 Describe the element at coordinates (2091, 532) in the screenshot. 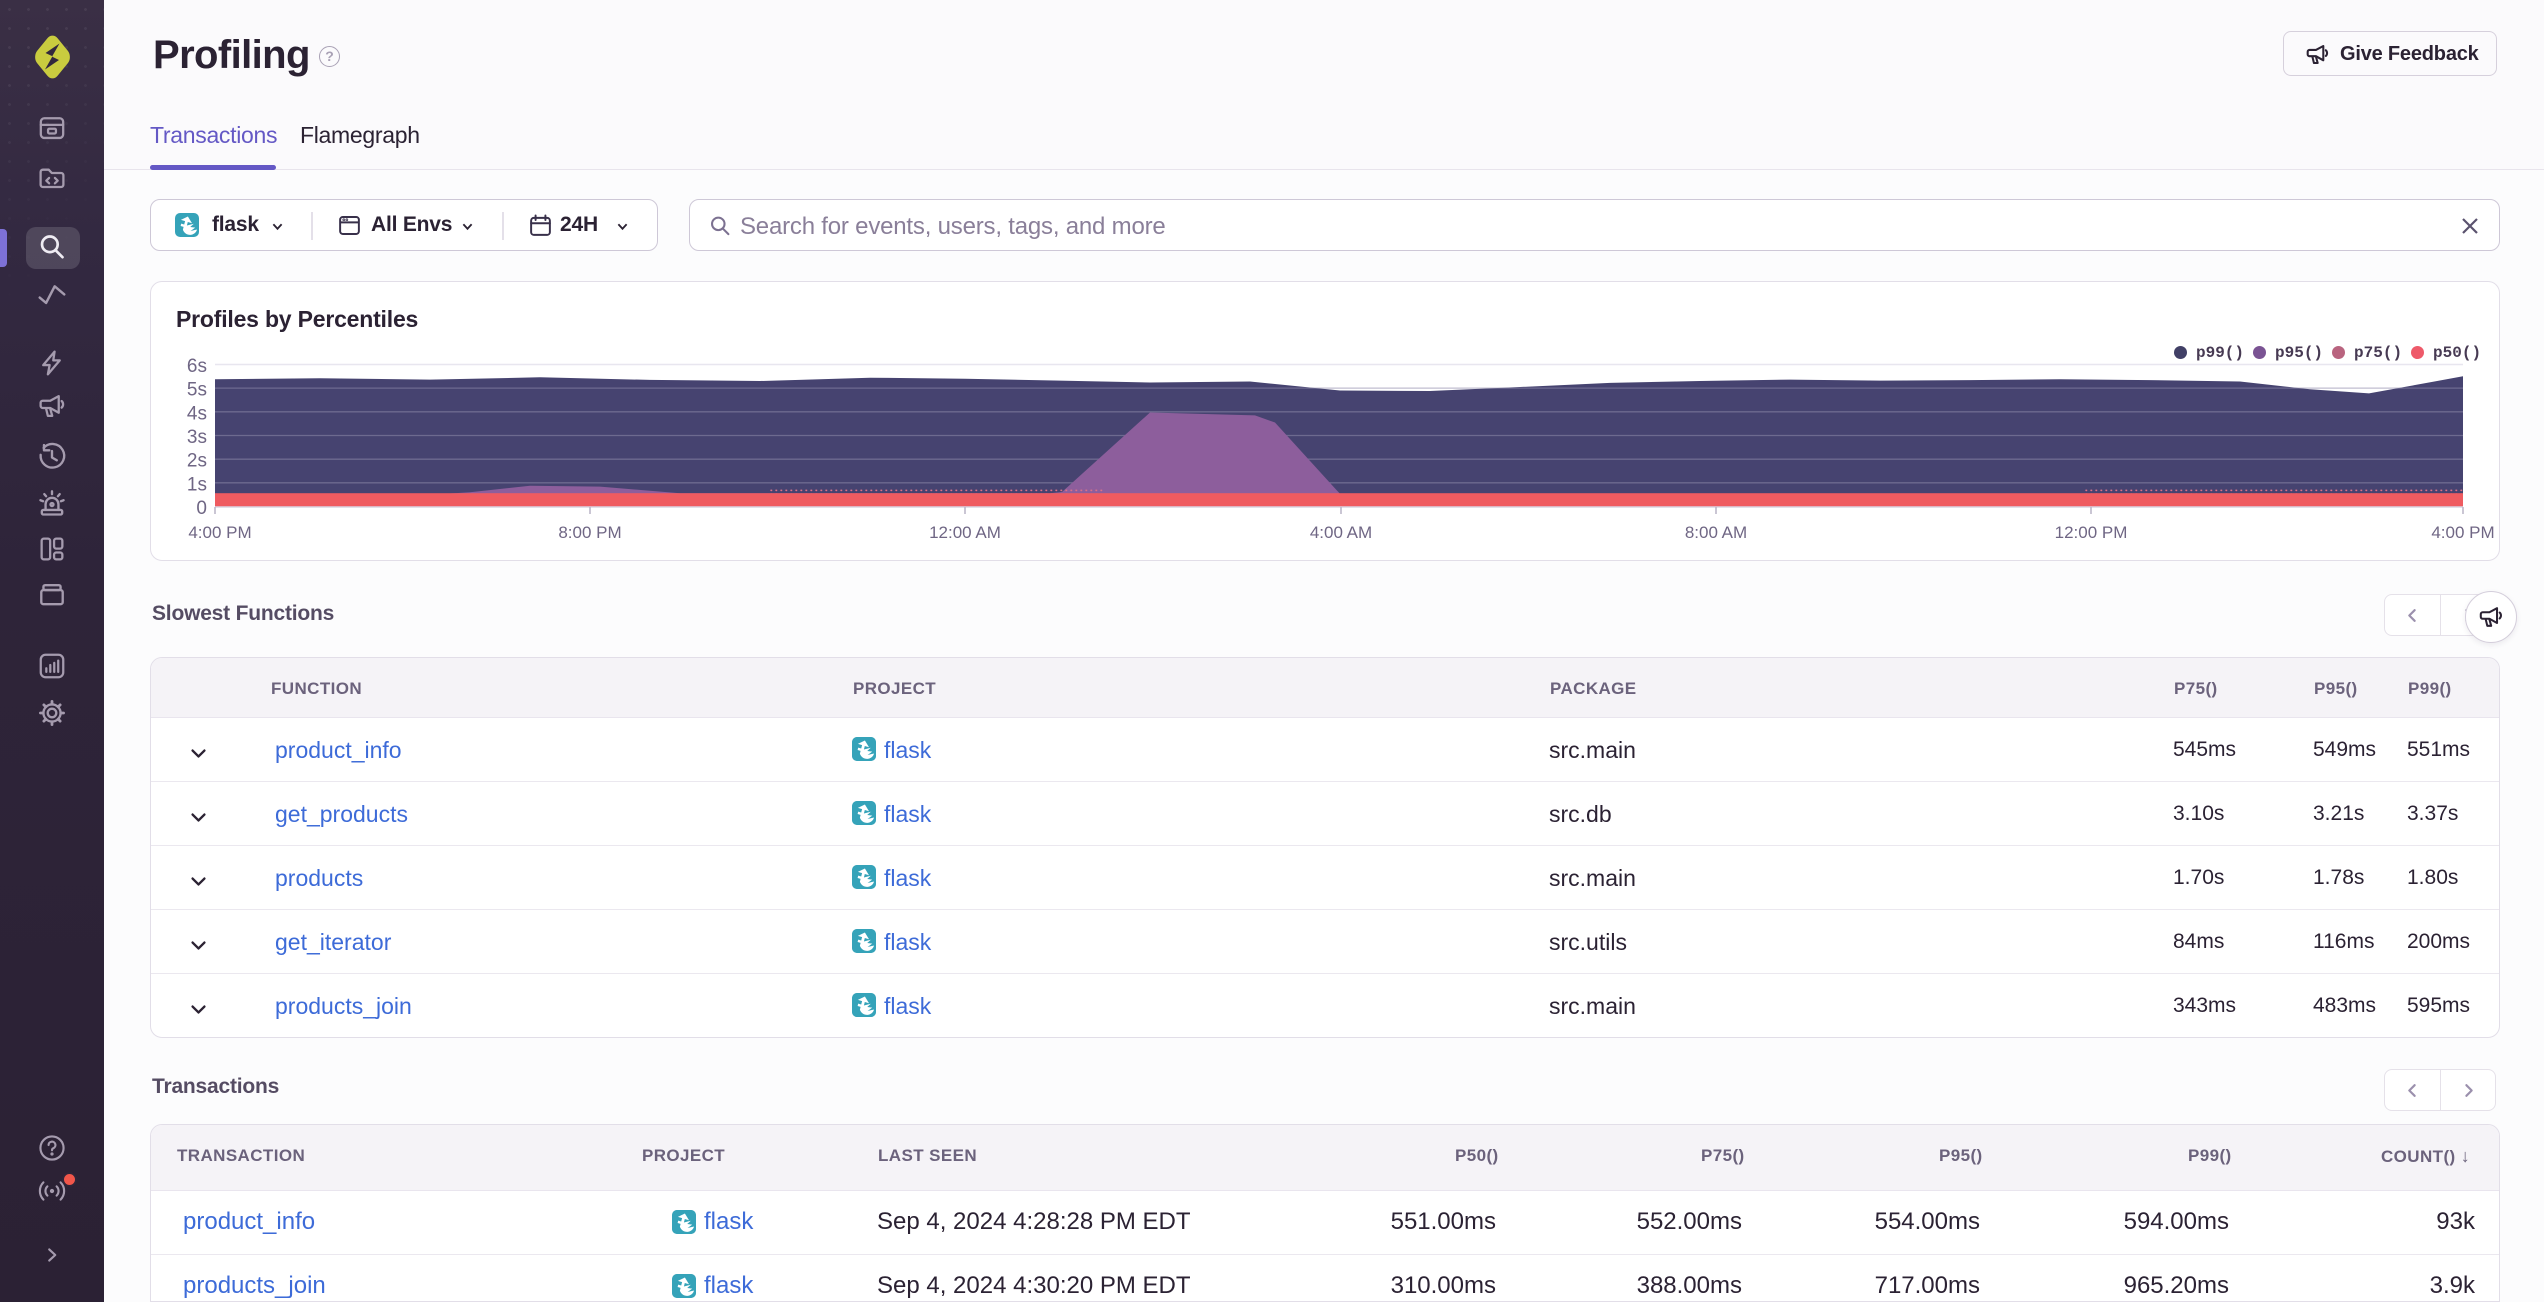

I see `svg-text: 12:00 PM` at that location.